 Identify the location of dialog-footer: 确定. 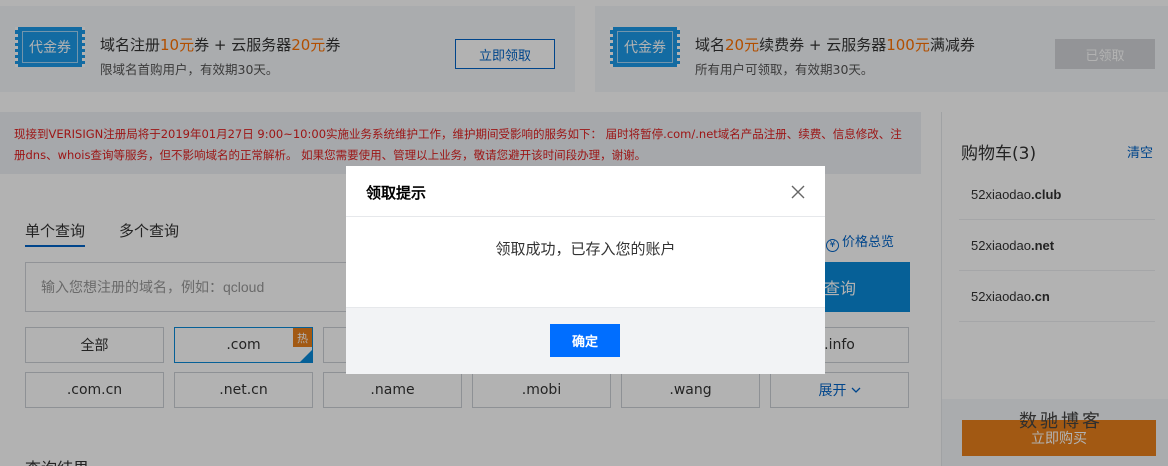
(585, 340).